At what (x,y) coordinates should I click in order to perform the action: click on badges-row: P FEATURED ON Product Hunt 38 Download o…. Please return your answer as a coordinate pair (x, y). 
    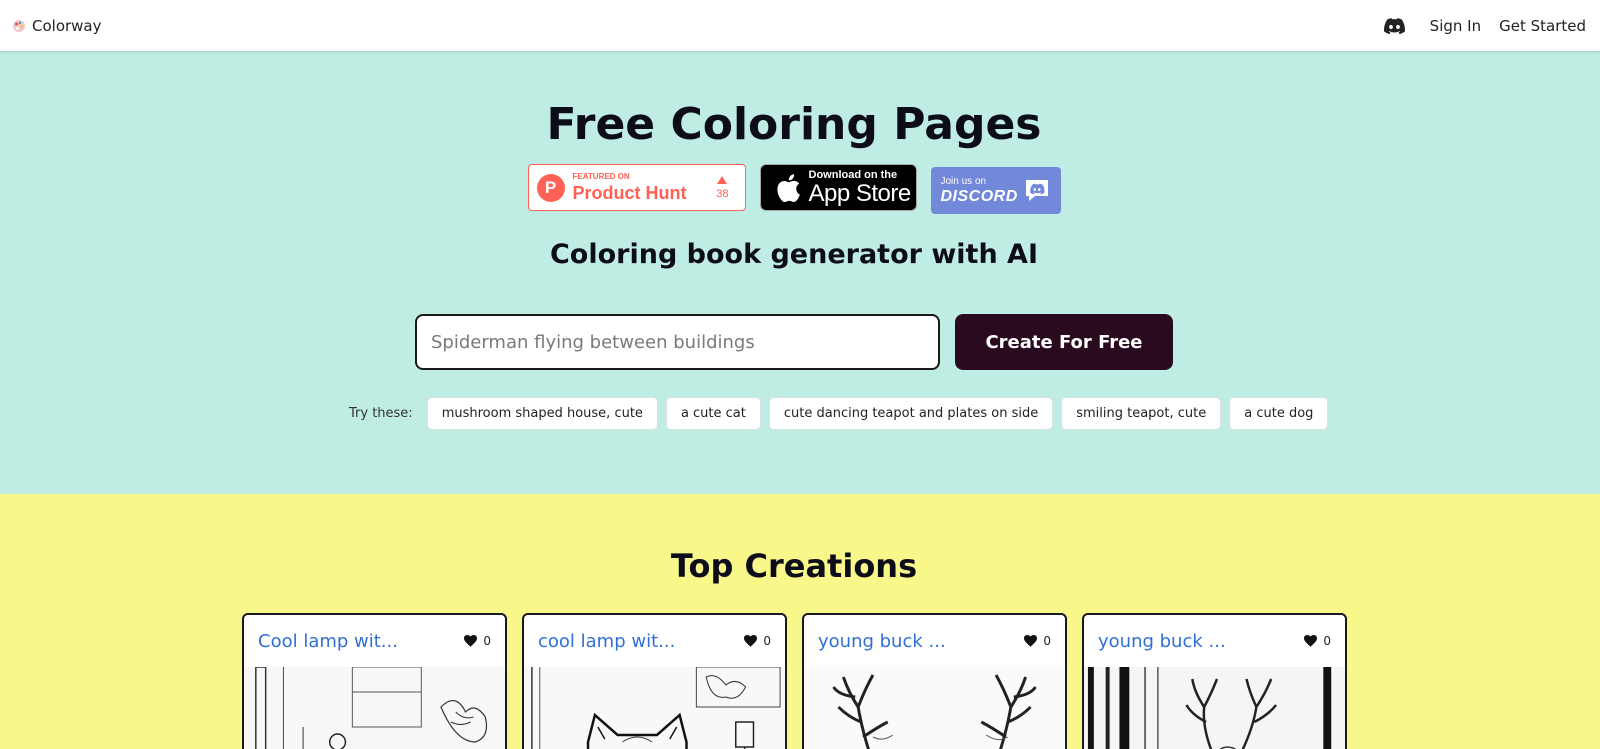
    Looking at the image, I should click on (794, 189).